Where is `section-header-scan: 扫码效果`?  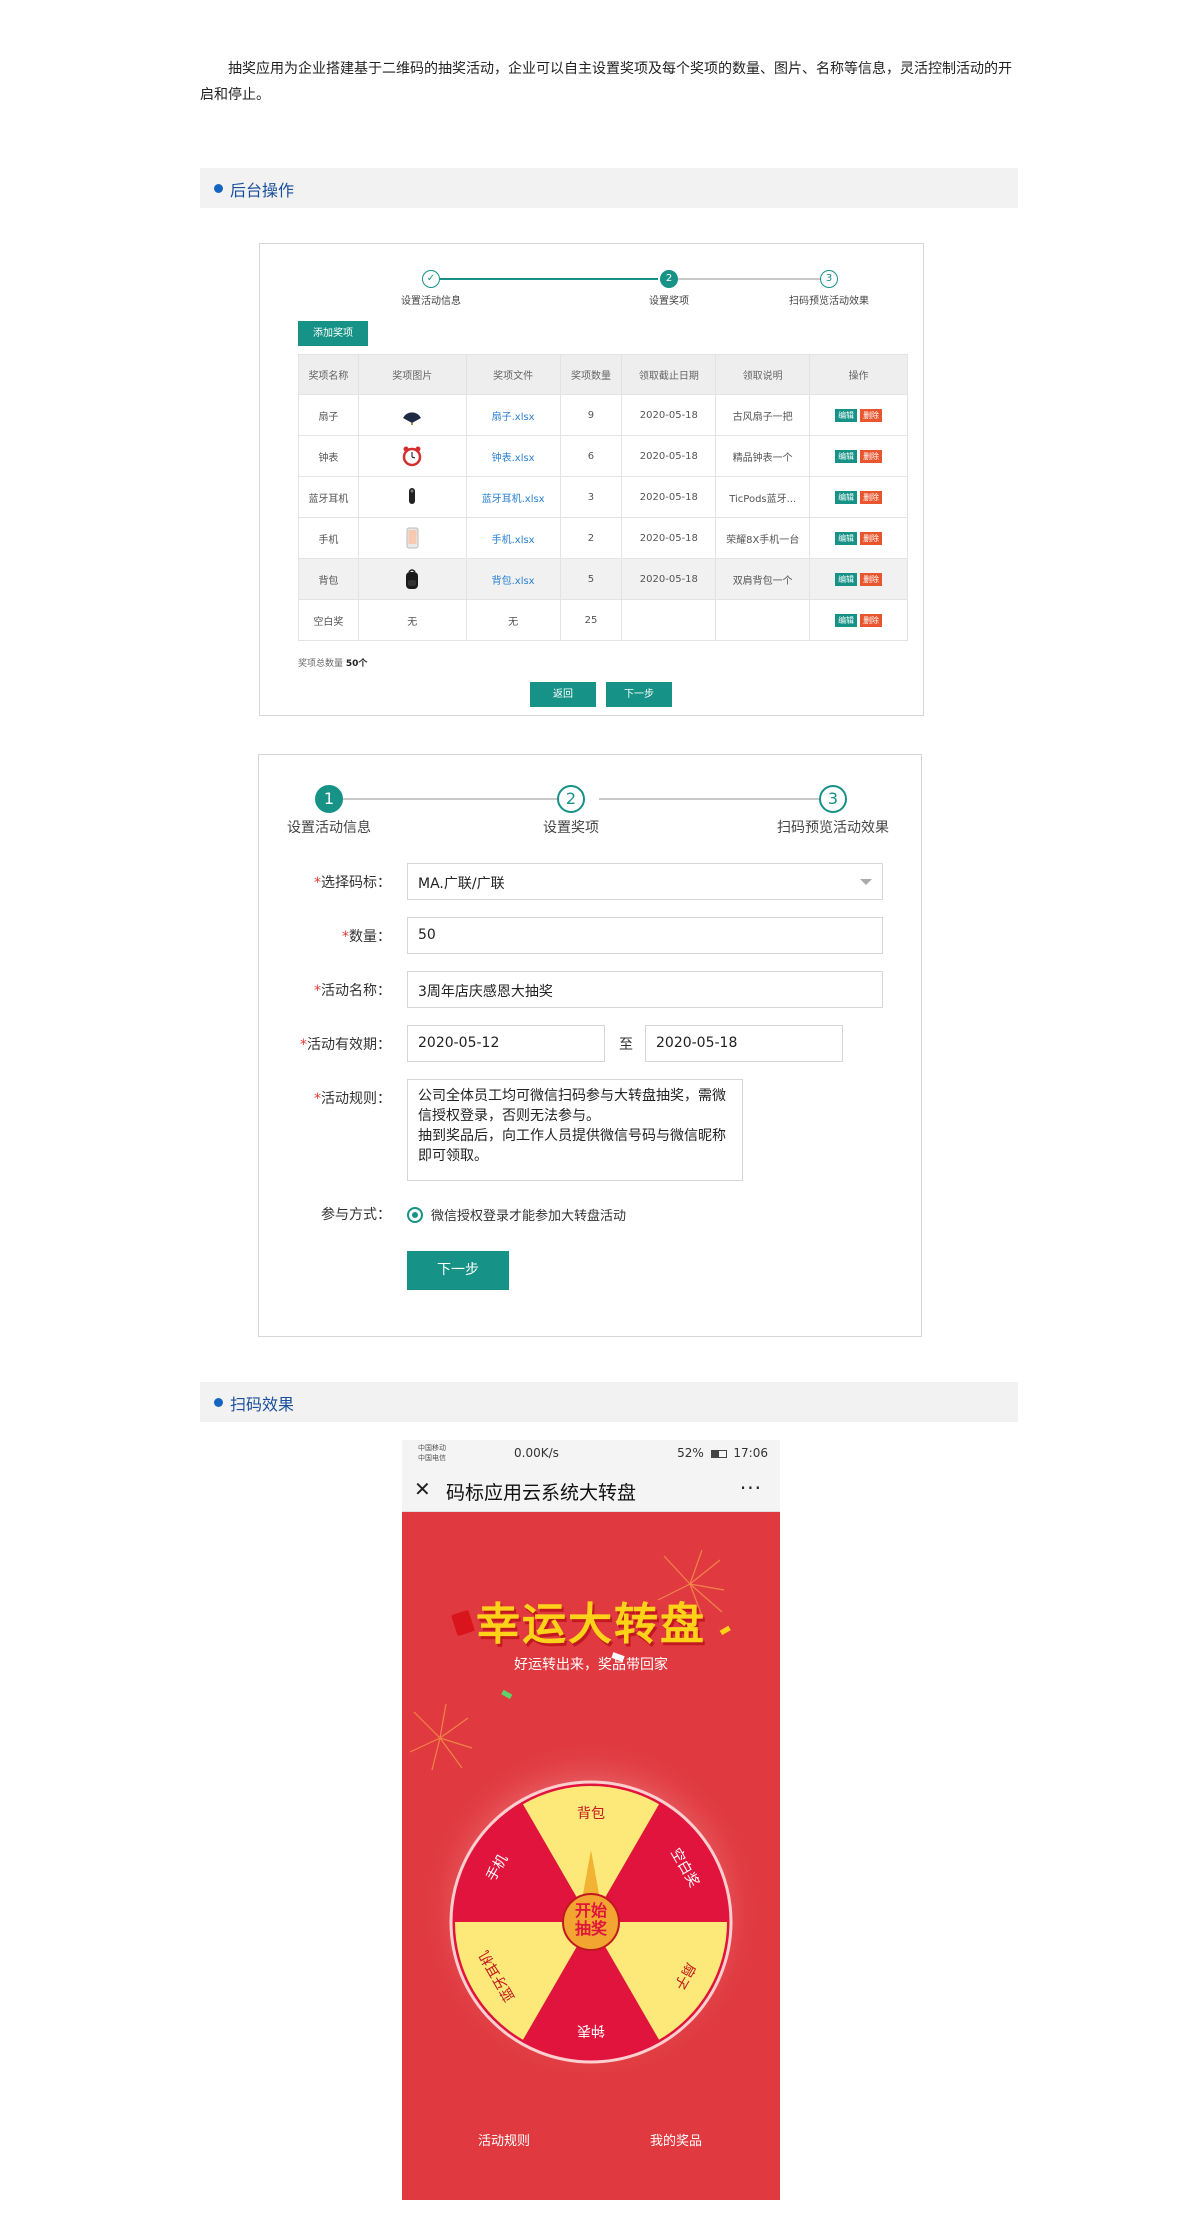
section-header-scan: 扫码效果 is located at coordinates (609, 1402).